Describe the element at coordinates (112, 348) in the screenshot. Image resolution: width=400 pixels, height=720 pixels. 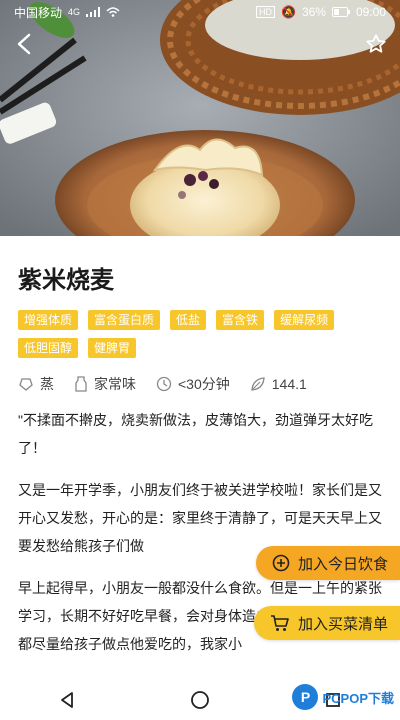
I see `tag-item: 健脾胃` at that location.